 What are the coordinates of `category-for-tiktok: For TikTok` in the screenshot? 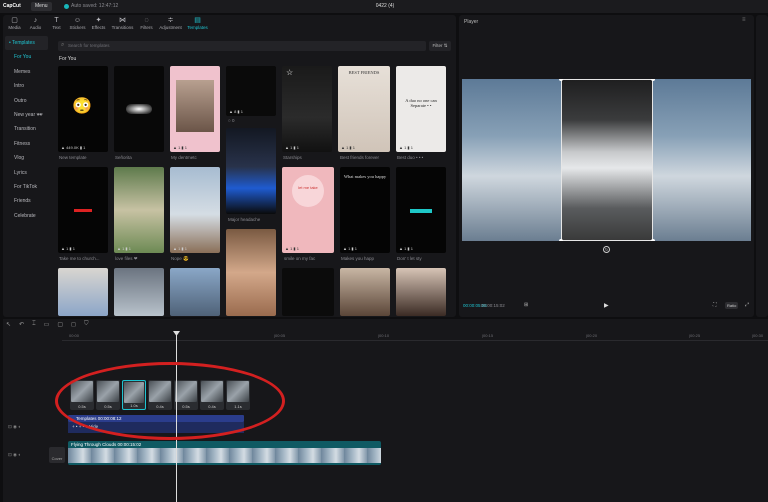 It's located at (26, 187).